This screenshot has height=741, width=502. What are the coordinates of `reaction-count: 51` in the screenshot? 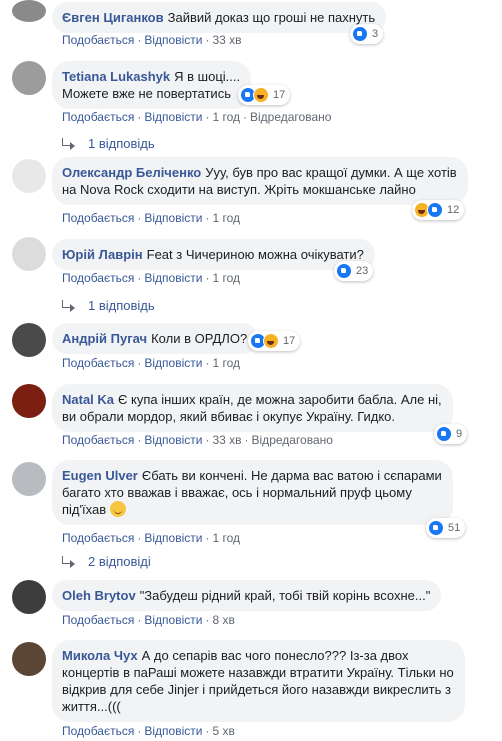 It's located at (454, 528).